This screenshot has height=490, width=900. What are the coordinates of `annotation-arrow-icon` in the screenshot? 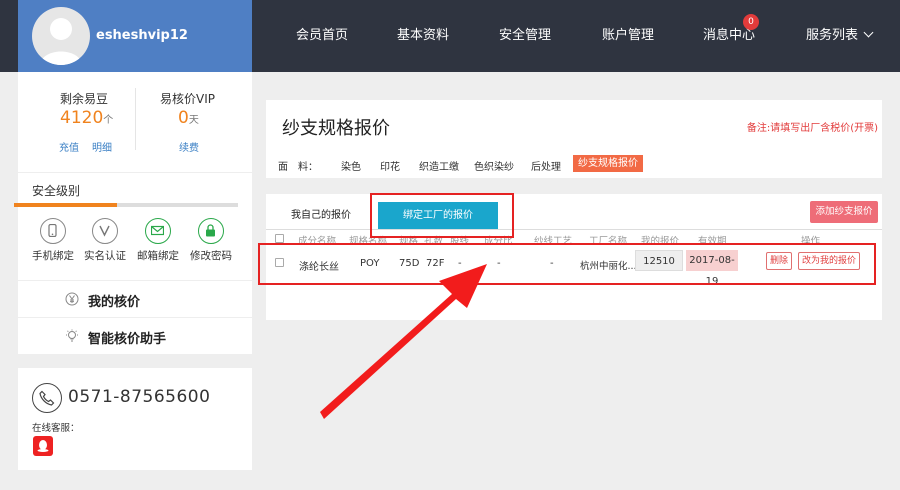 It's located at (403, 341).